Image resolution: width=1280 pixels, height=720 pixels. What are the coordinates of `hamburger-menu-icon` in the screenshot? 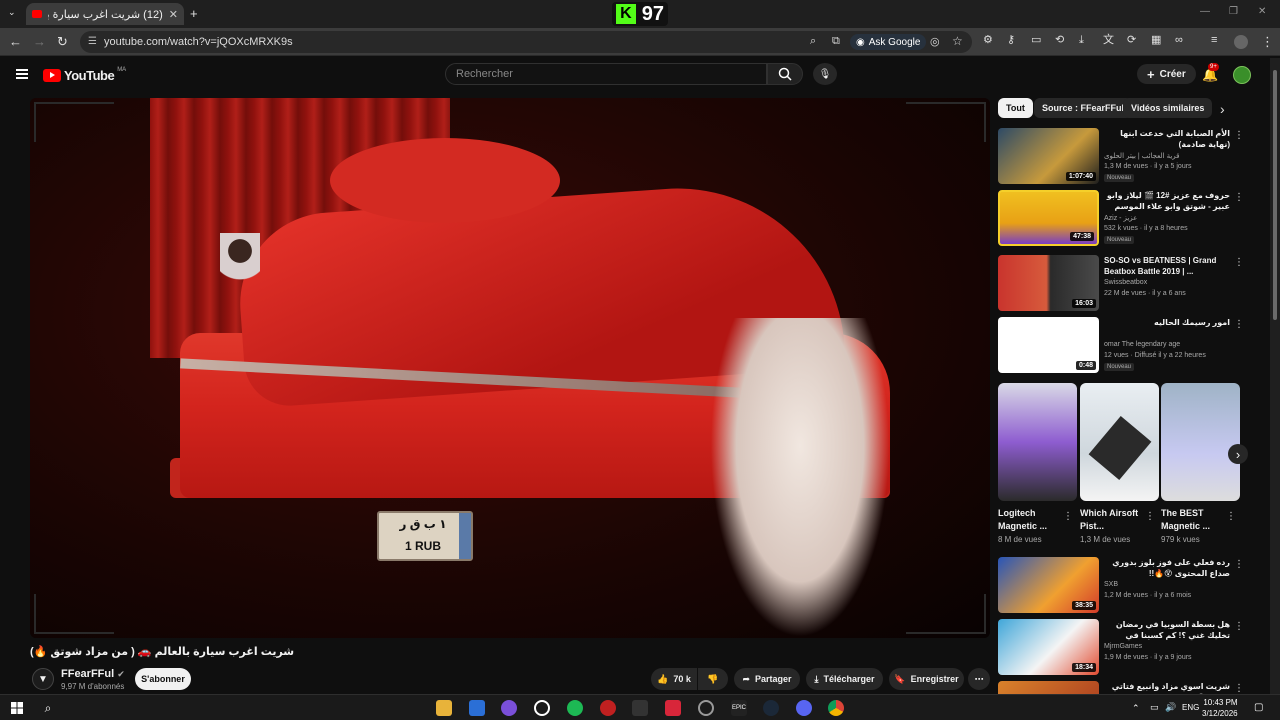 It's located at (22, 74).